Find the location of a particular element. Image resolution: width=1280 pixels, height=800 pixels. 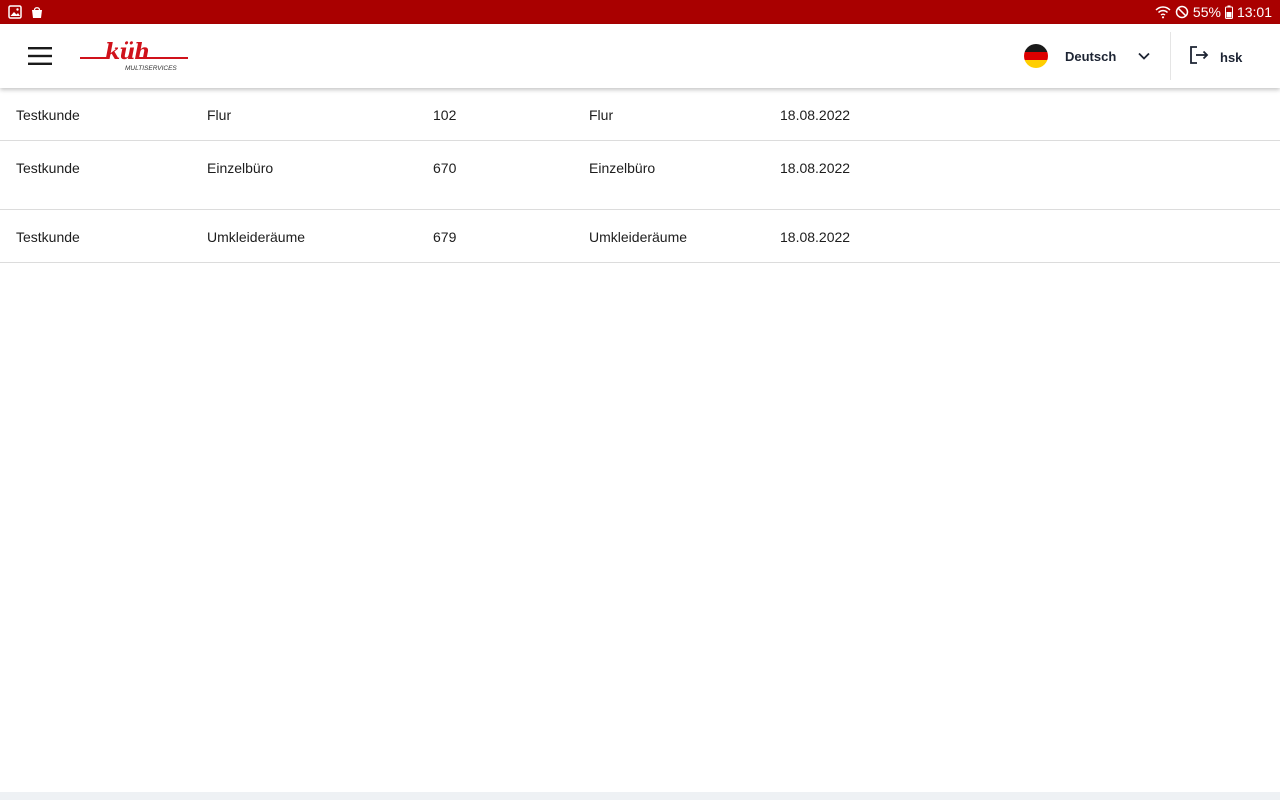

logout-button: hsk is located at coordinates (1215, 57).